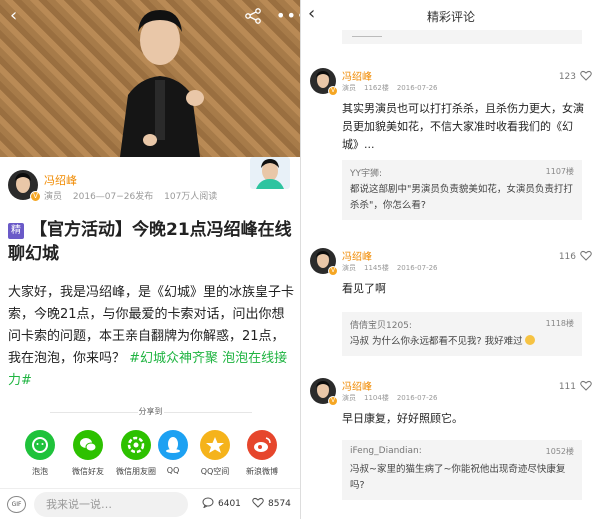 Image resolution: width=600 pixels, height=519 pixels. Describe the element at coordinates (88, 471) in the screenshot. I see `share-label-wechat: 微信好友` at that location.